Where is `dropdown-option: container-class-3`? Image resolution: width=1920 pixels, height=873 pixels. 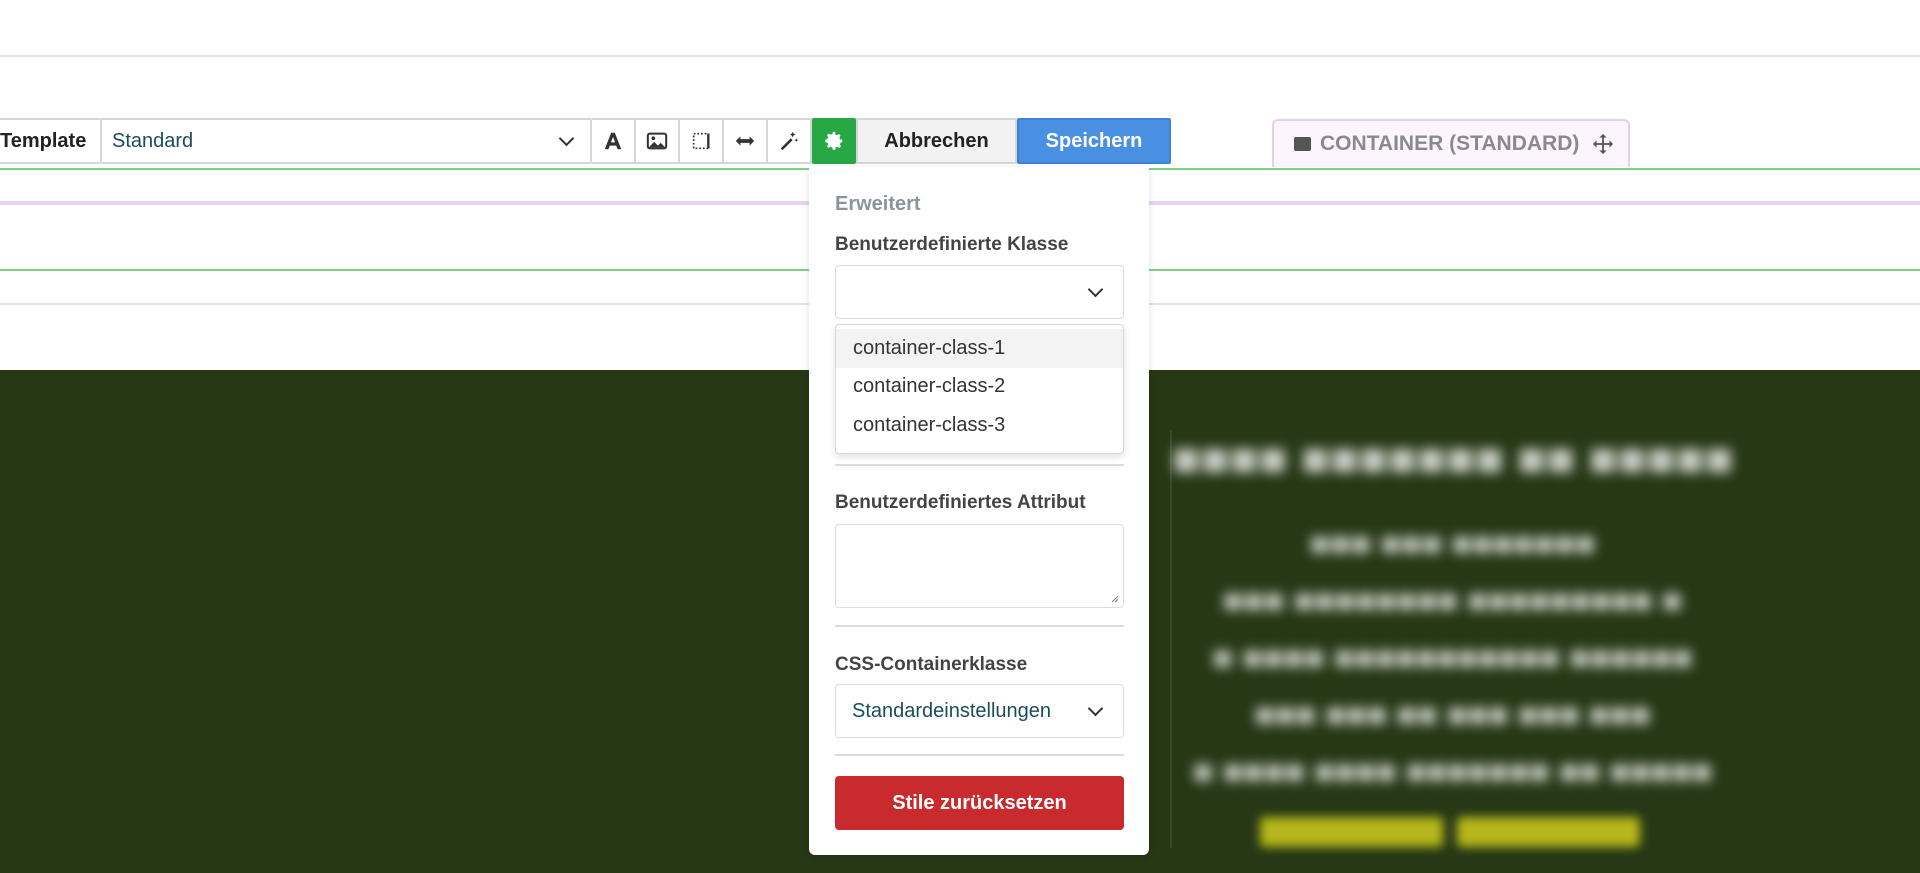 dropdown-option: container-class-3 is located at coordinates (979, 425).